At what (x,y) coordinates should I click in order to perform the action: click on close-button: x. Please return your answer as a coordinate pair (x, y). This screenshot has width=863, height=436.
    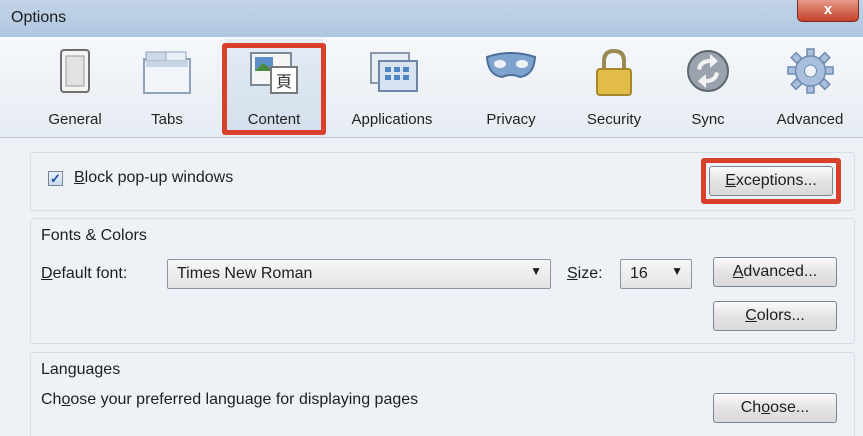
    Looking at the image, I should click on (828, 11).